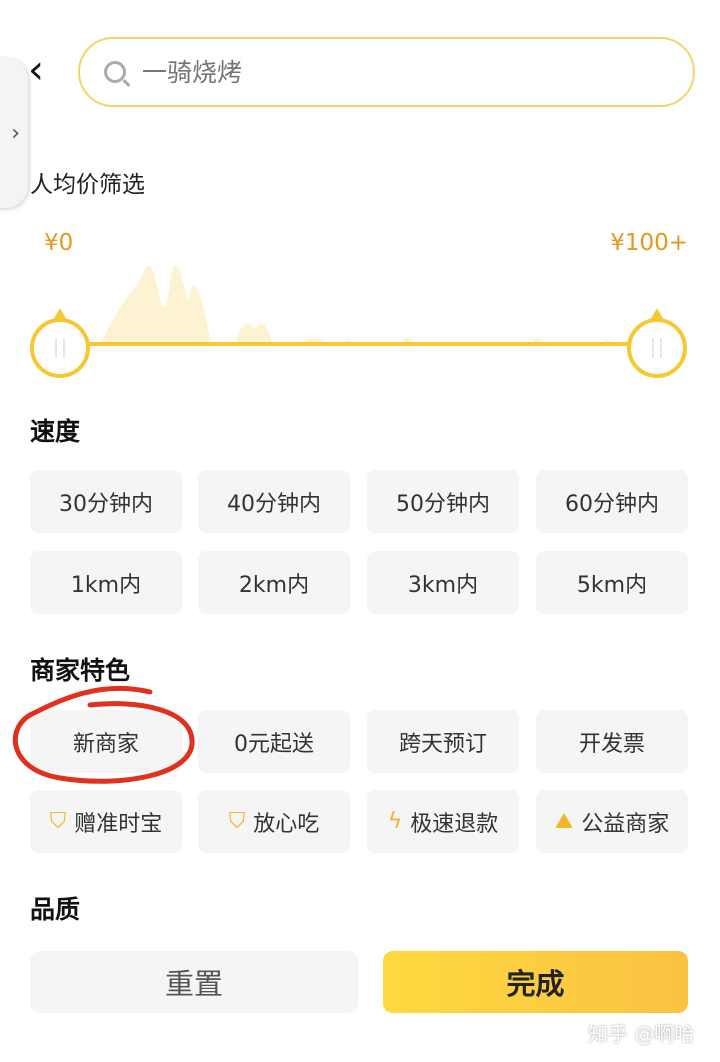 This screenshot has width=720, height=1062. What do you see at coordinates (612, 741) in the screenshot?
I see `chip-invoice: 开发票` at bounding box center [612, 741].